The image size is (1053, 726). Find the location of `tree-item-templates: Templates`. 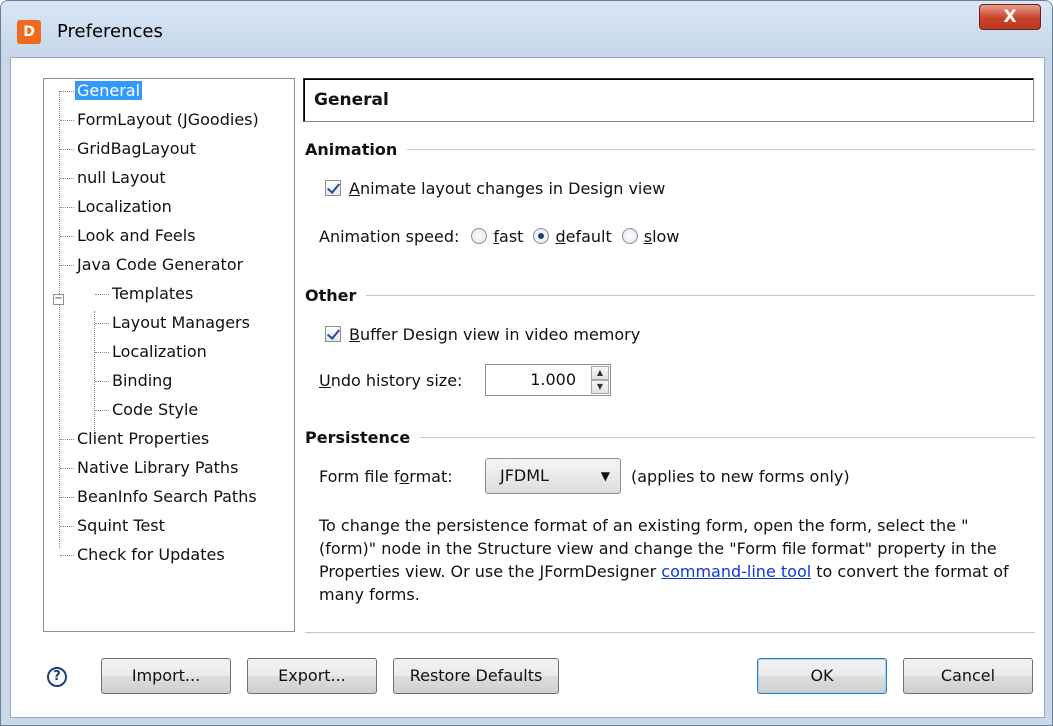

tree-item-templates: Templates is located at coordinates (145, 294).